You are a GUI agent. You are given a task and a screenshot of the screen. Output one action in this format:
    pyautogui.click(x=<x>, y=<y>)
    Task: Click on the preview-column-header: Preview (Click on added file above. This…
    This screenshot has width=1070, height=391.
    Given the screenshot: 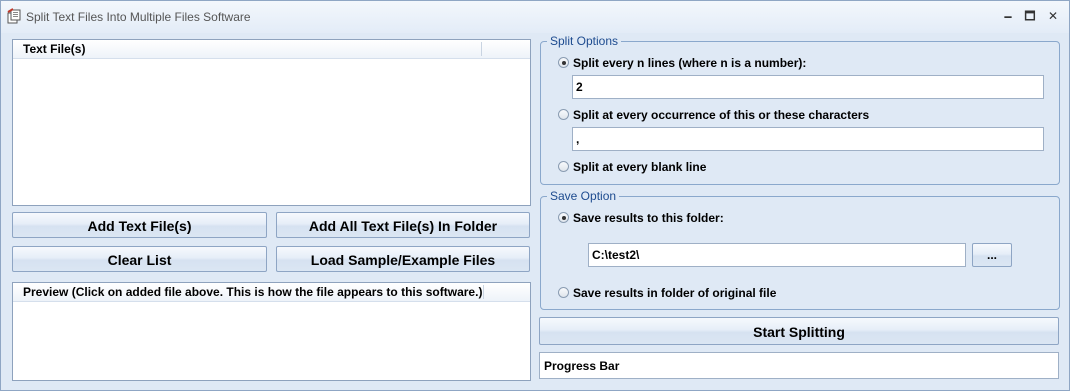 What is the action you would take?
    pyautogui.click(x=252, y=292)
    